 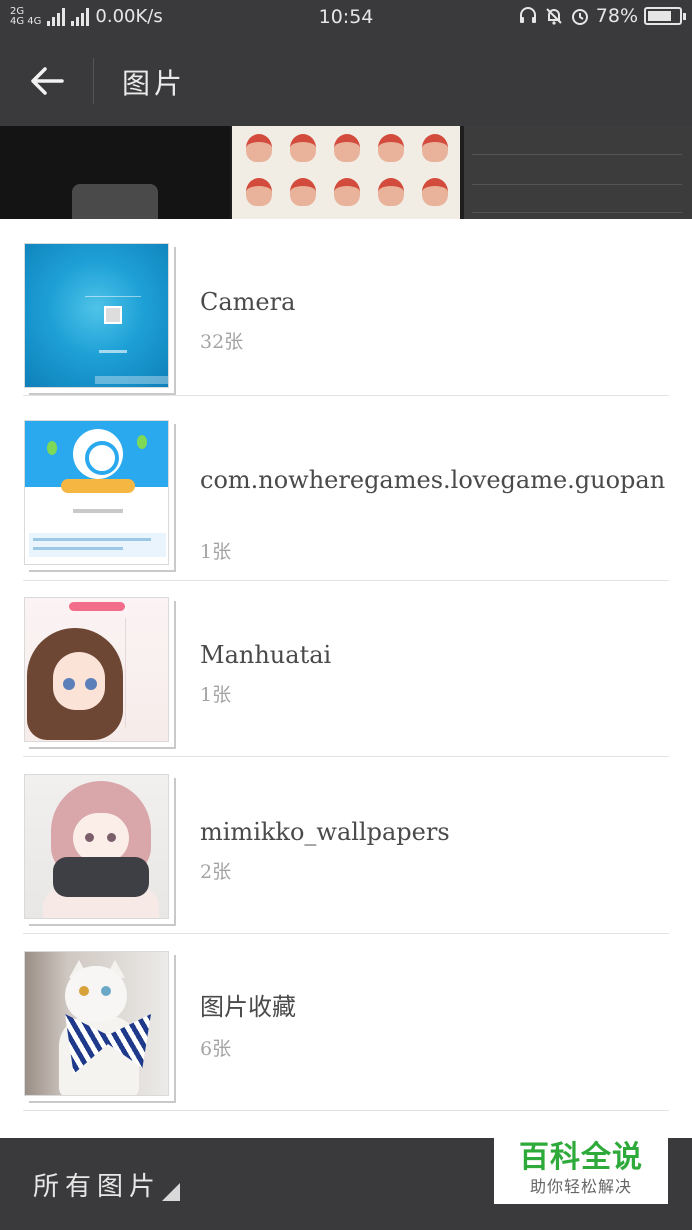 I want to click on album-item-manhuatai: Manhuatai 1张, so click(x=346, y=668).